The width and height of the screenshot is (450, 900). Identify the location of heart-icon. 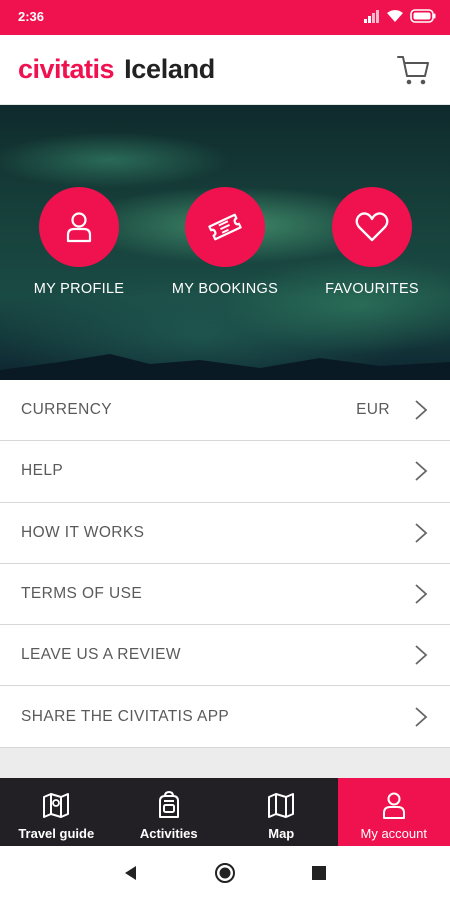
(372, 227).